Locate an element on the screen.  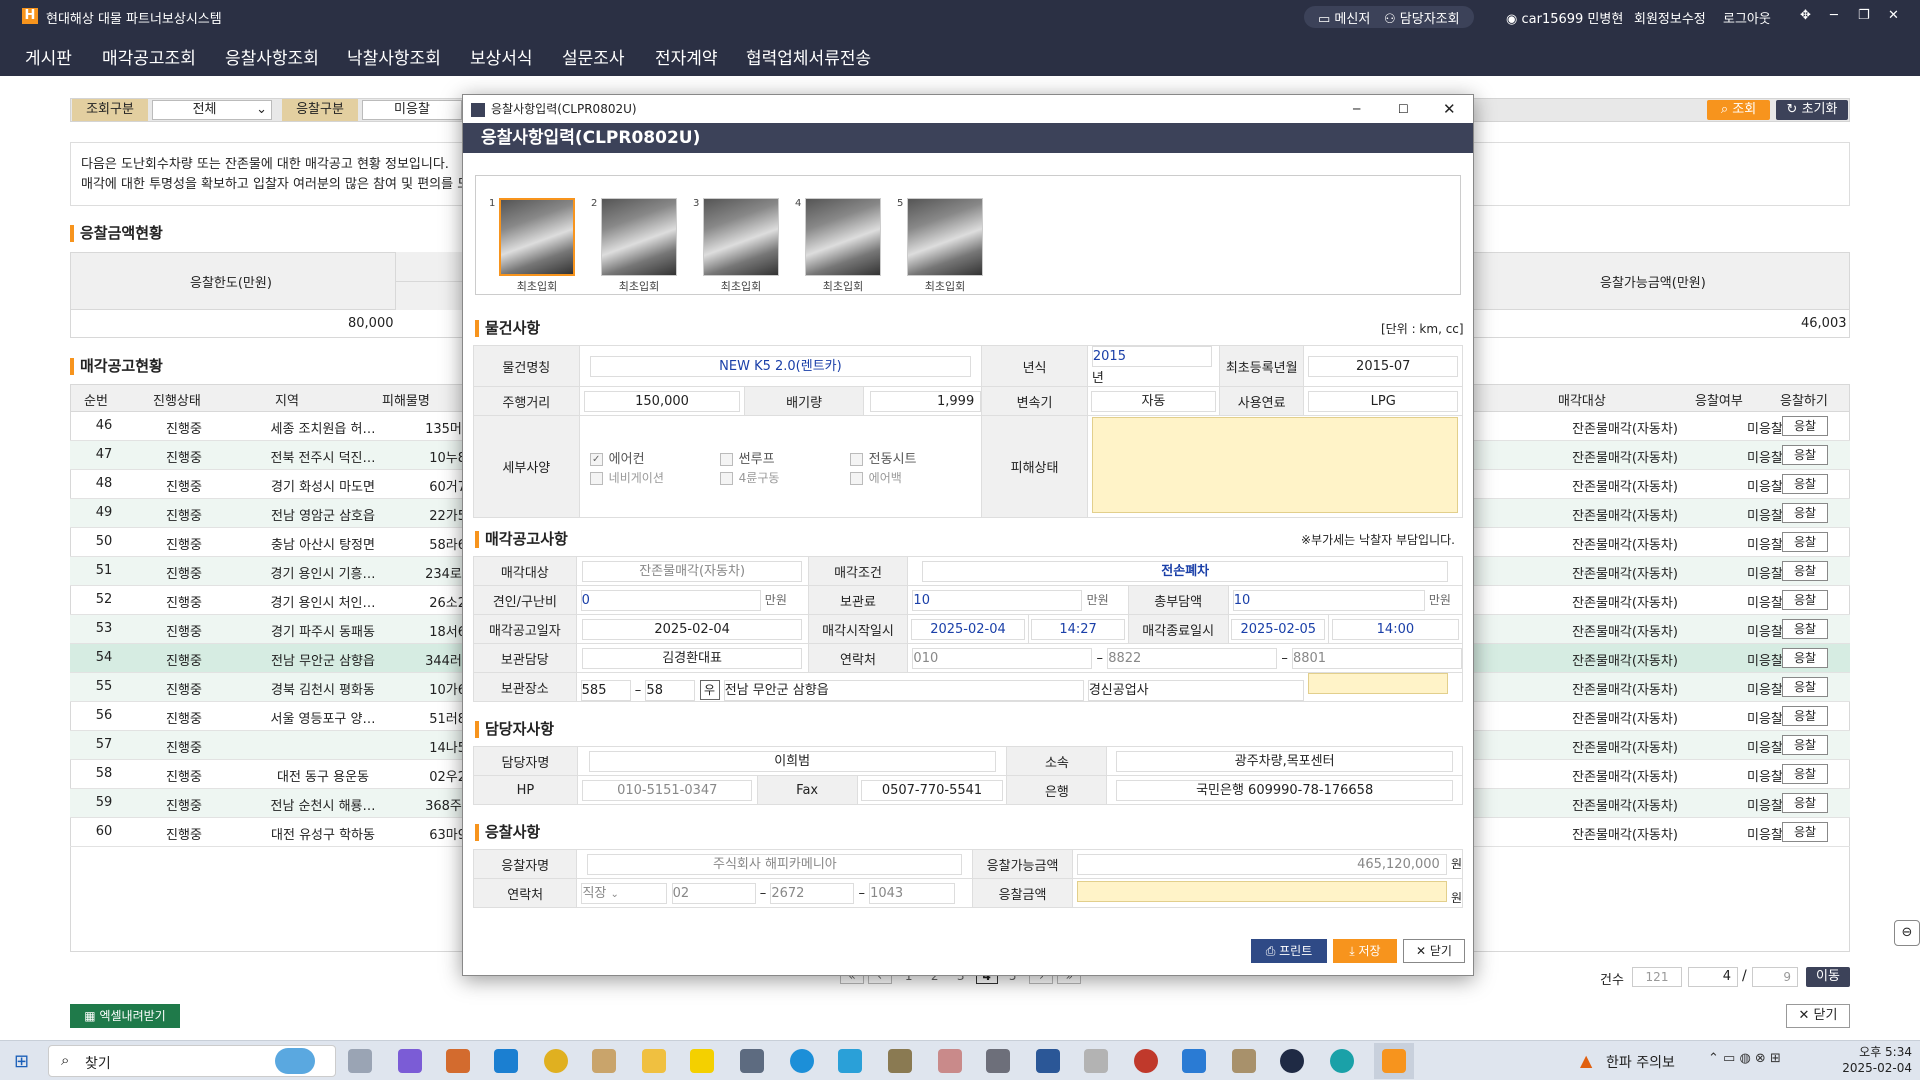
item-name-field: NEW K5 2.0(렌트카) is located at coordinates (780, 366).